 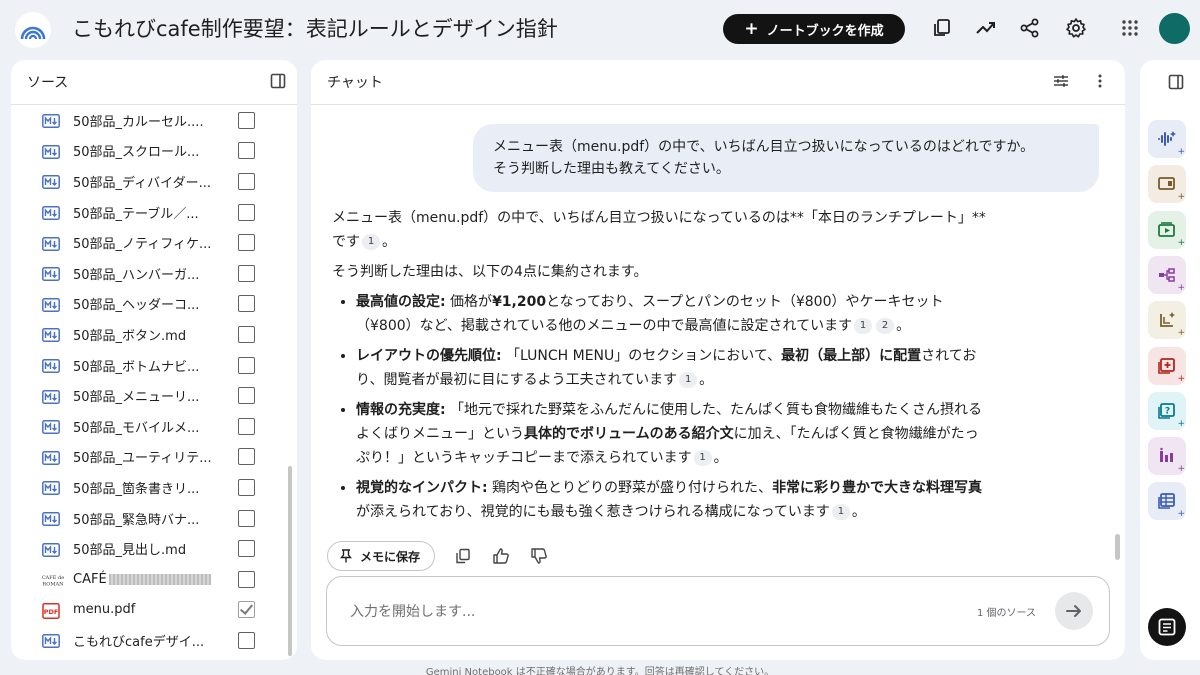 What do you see at coordinates (154, 610) in the screenshot?
I see `source-item: PDF menu.pdf` at bounding box center [154, 610].